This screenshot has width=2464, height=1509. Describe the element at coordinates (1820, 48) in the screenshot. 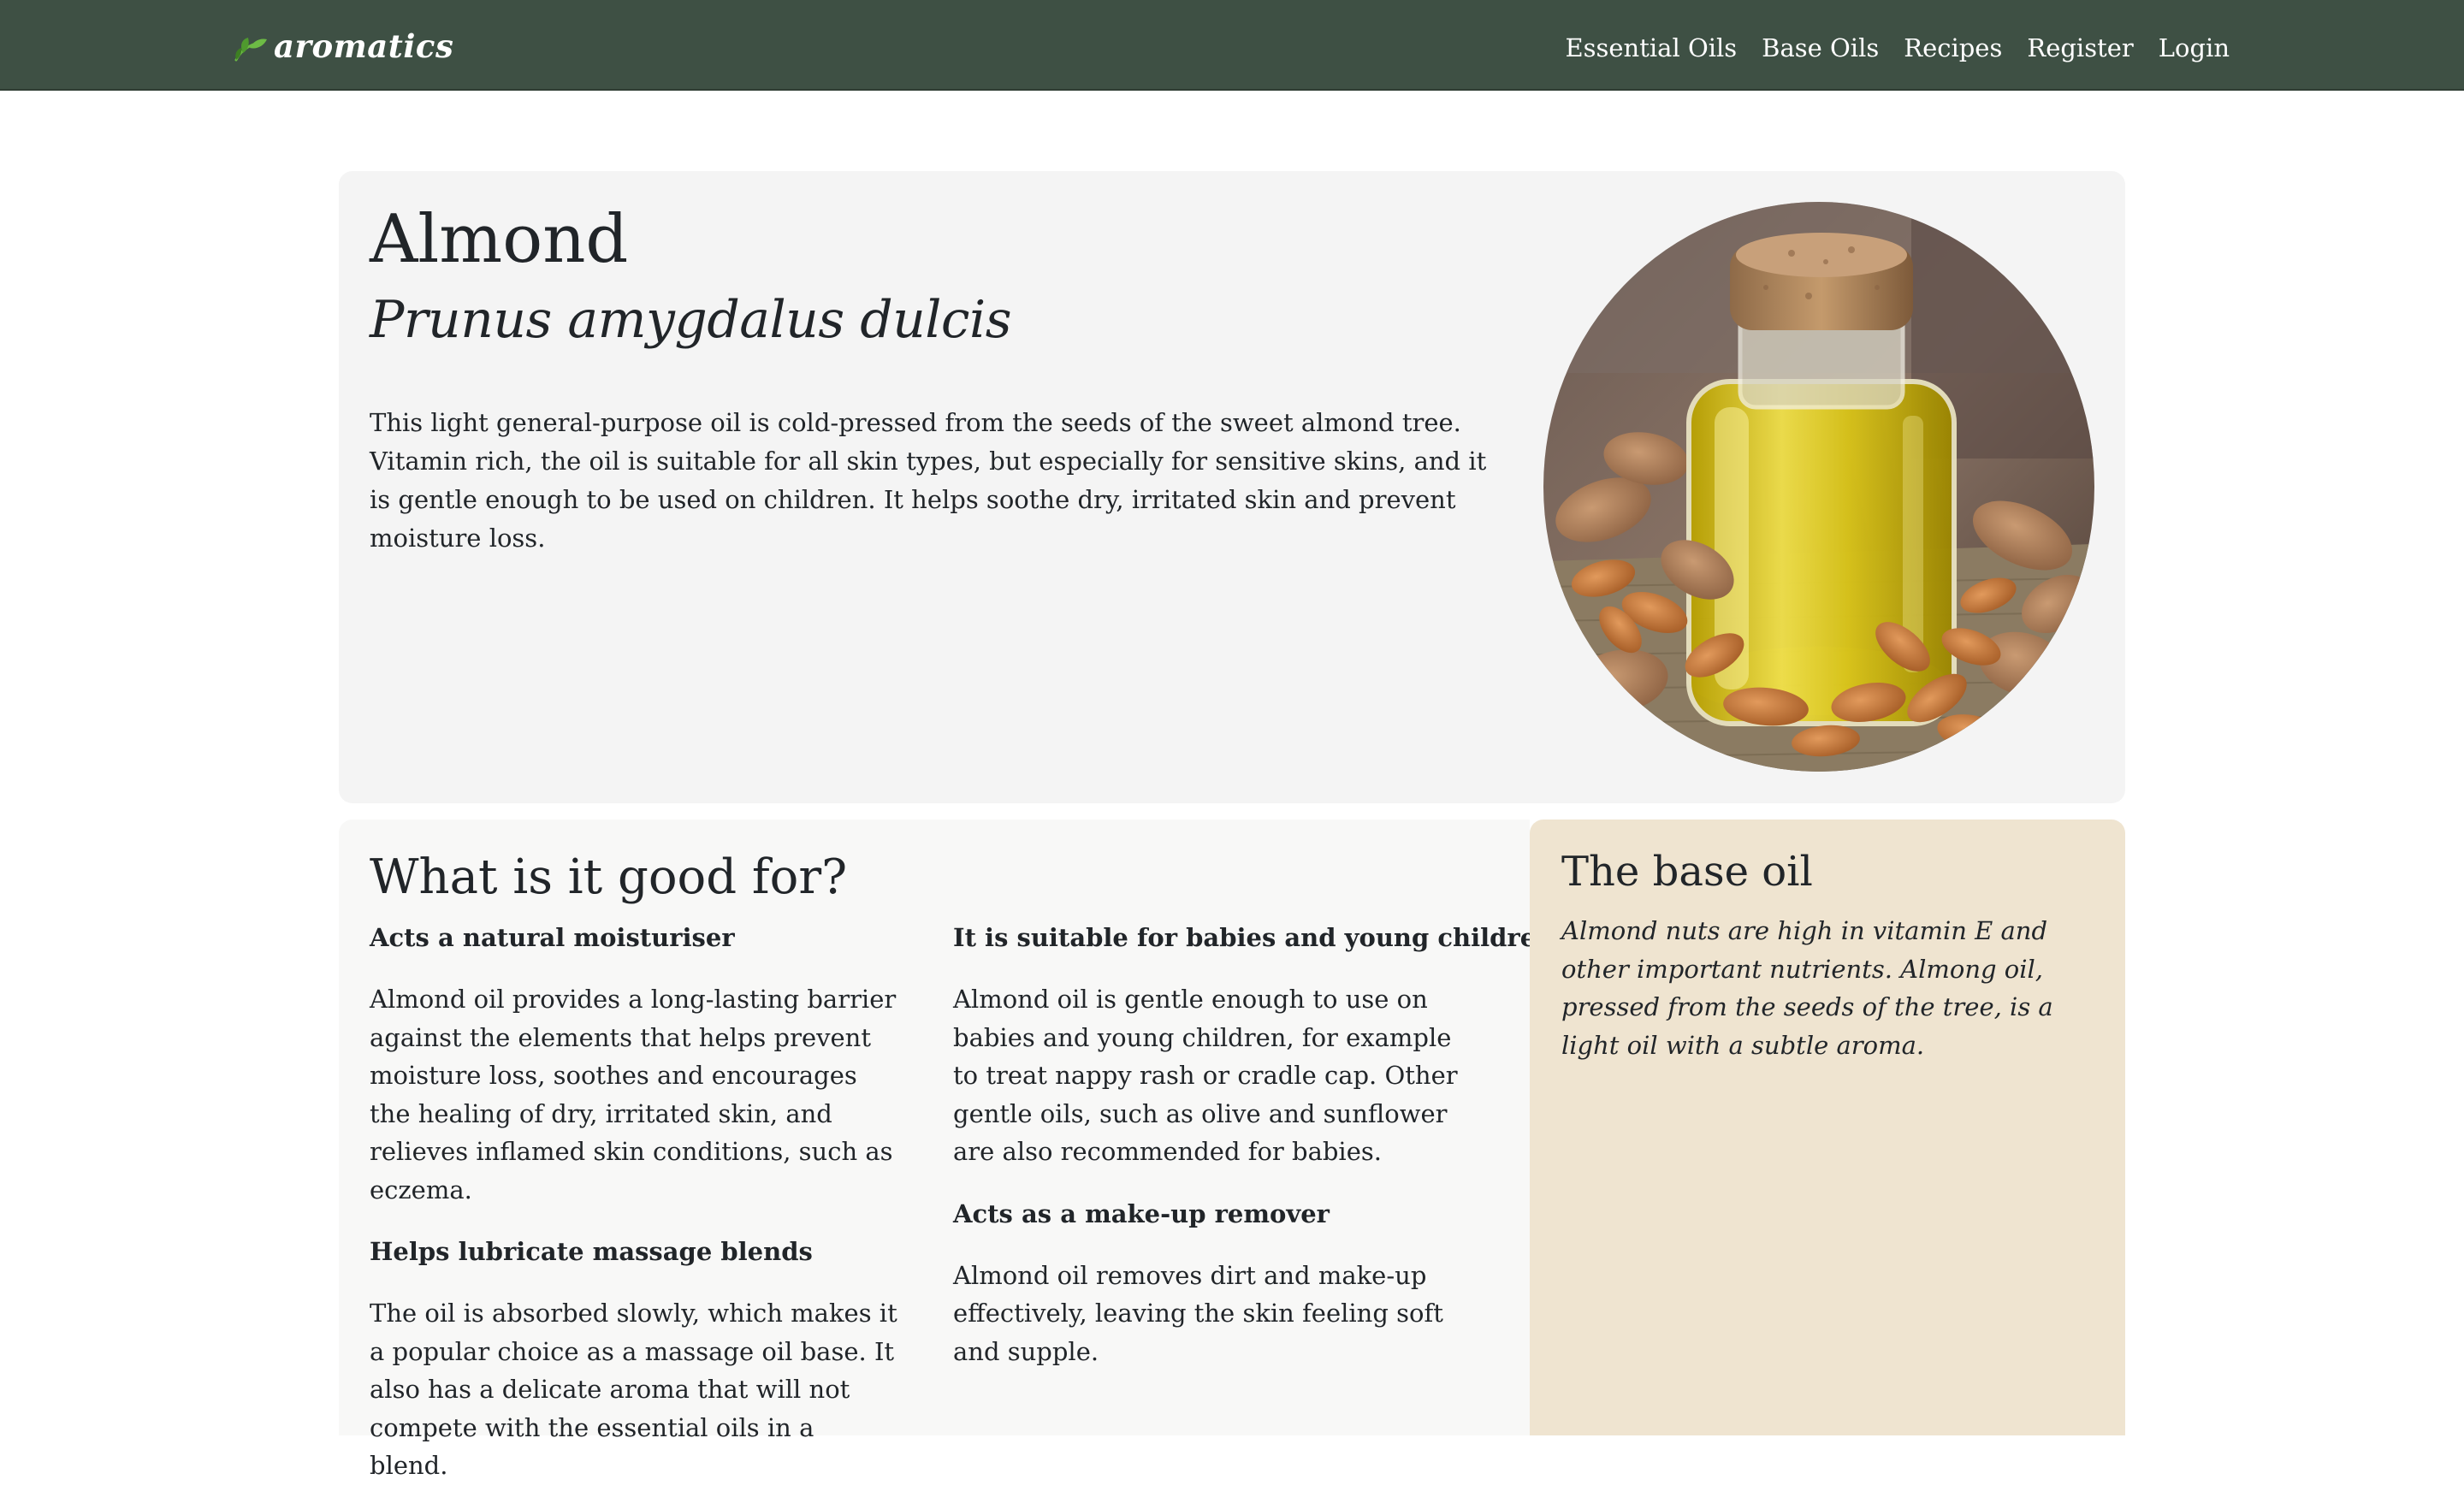

I see `nav-link-base-oils: Base Oils` at that location.